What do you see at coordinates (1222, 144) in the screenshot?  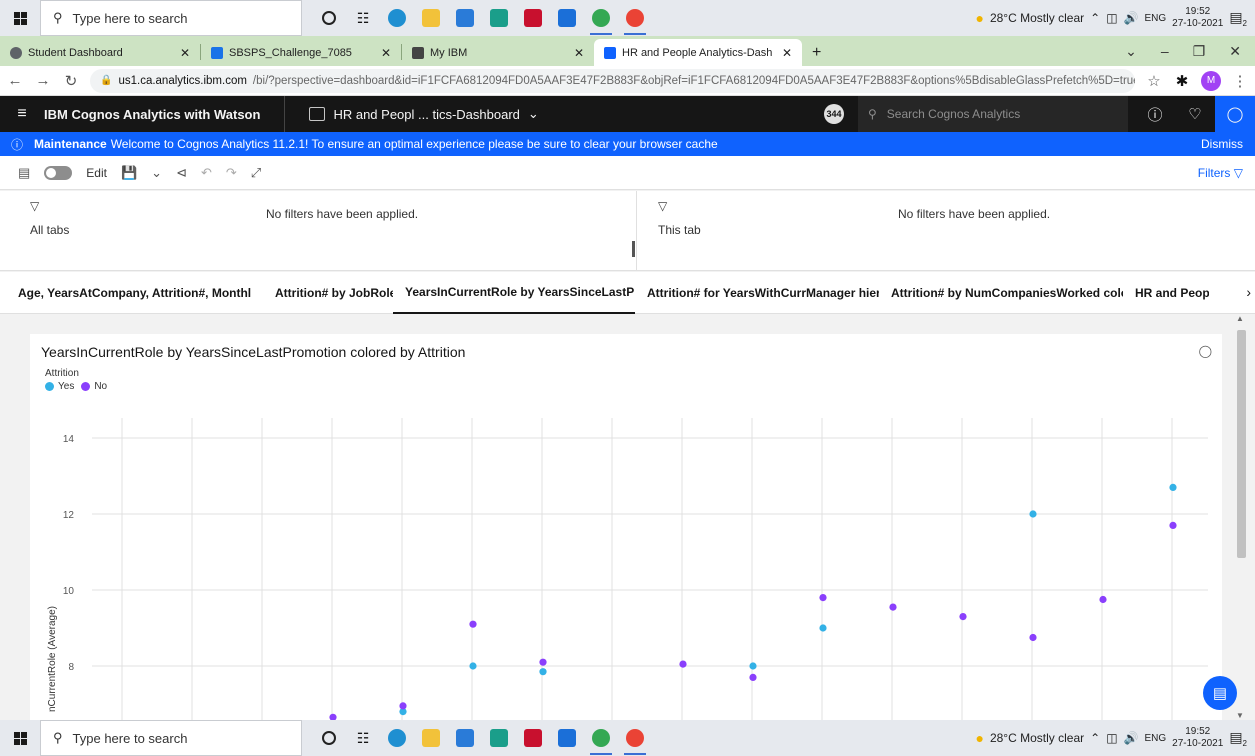 I see `dismiss-button: Dismiss` at bounding box center [1222, 144].